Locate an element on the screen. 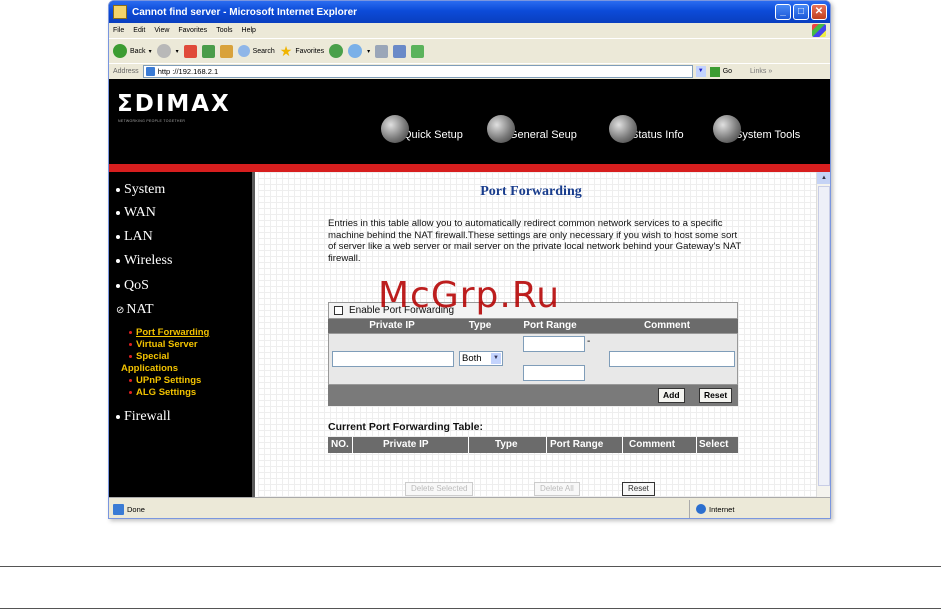 The image size is (941, 610). back-button: Back ▾ is located at coordinates (132, 51).